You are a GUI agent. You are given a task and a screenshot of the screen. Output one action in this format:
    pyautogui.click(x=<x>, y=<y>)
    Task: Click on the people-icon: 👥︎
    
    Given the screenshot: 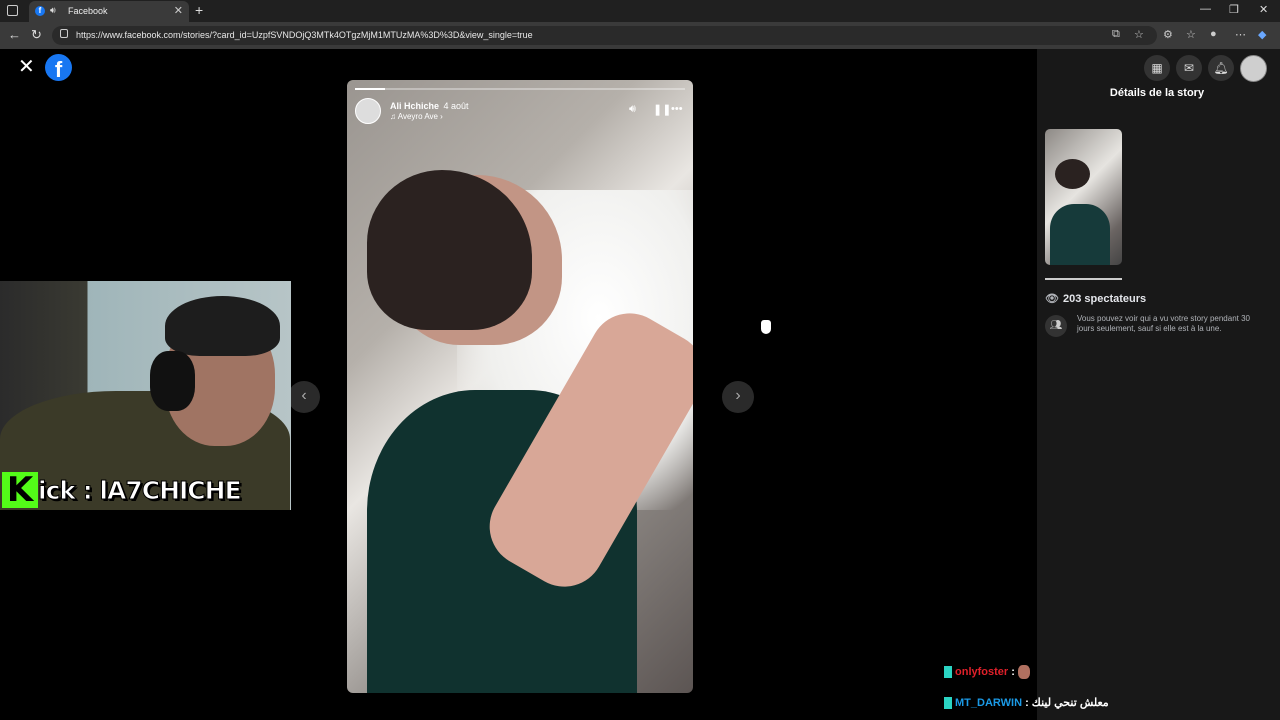 What is the action you would take?
    pyautogui.click(x=1056, y=326)
    